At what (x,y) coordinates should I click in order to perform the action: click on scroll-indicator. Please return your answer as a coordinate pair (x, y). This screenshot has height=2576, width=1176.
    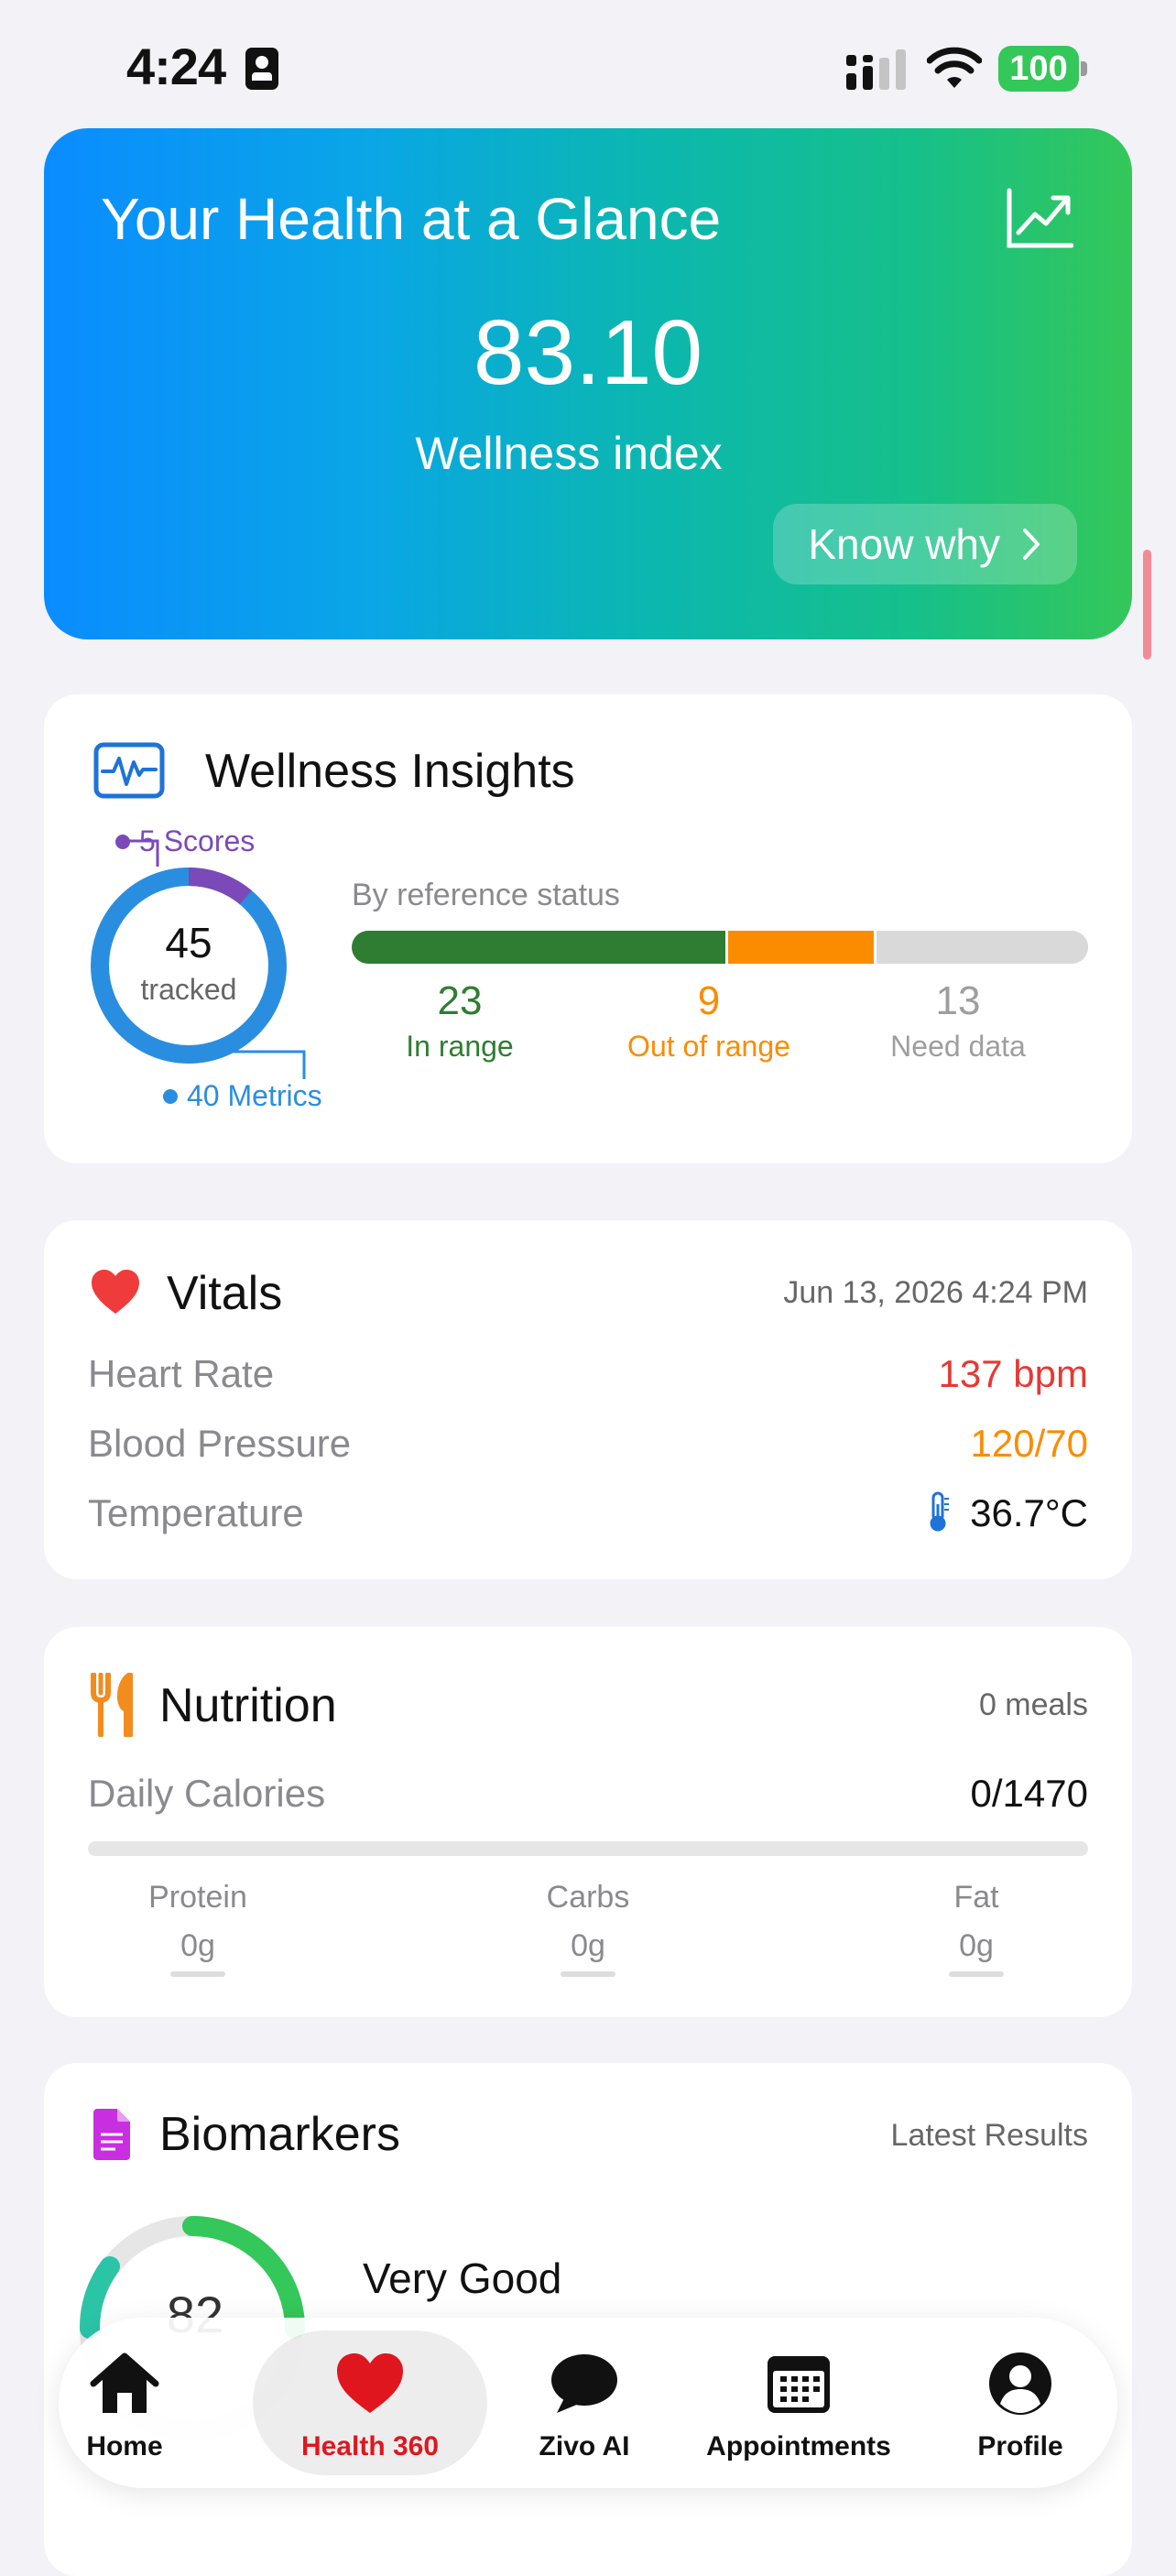
    Looking at the image, I should click on (1147, 605).